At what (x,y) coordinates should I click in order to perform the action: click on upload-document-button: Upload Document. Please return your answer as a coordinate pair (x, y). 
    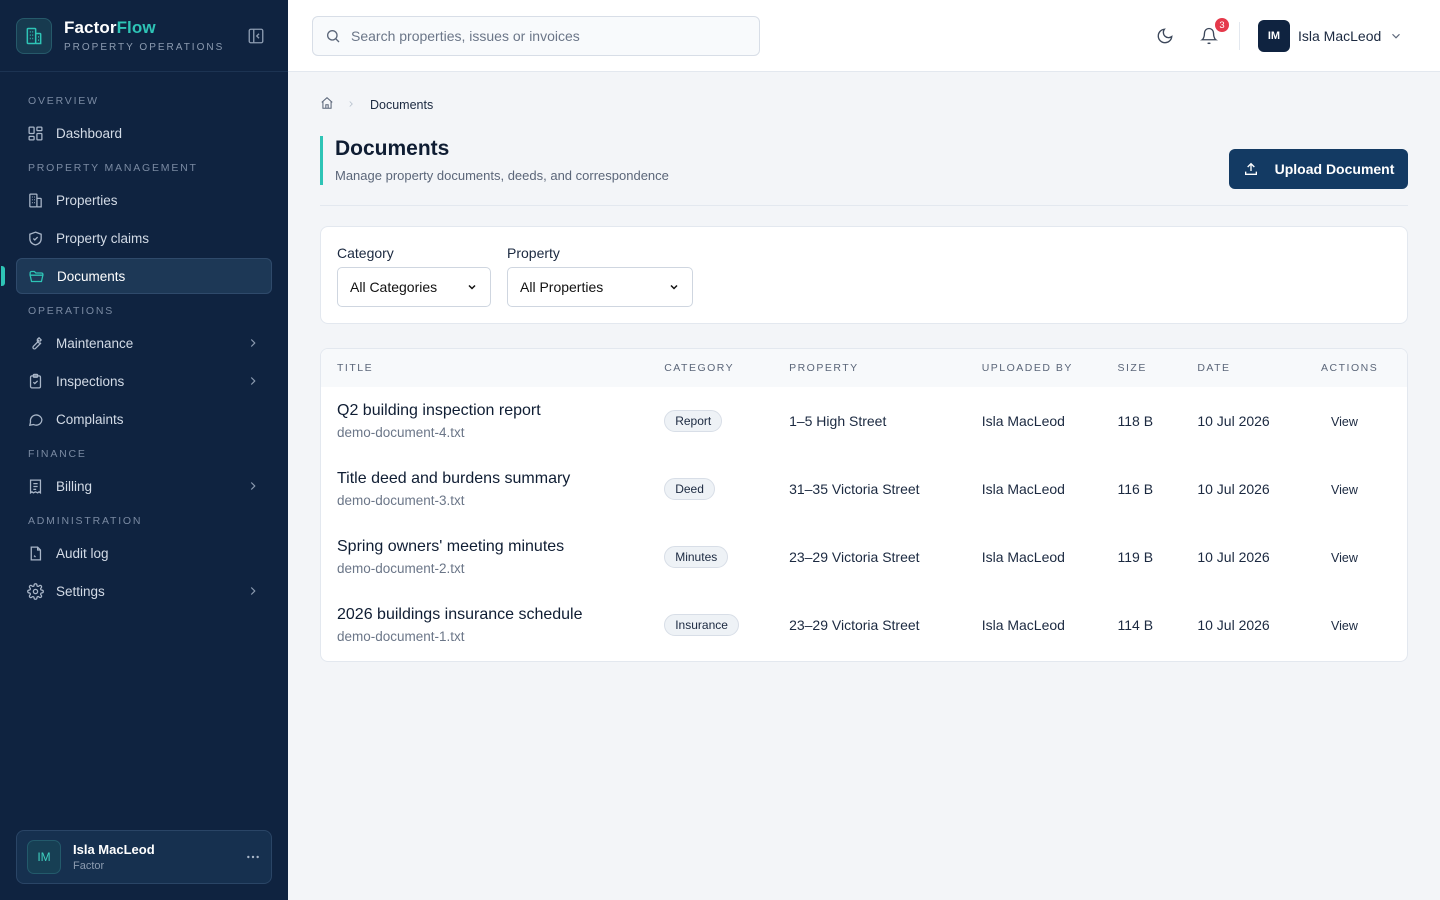
    Looking at the image, I should click on (1318, 169).